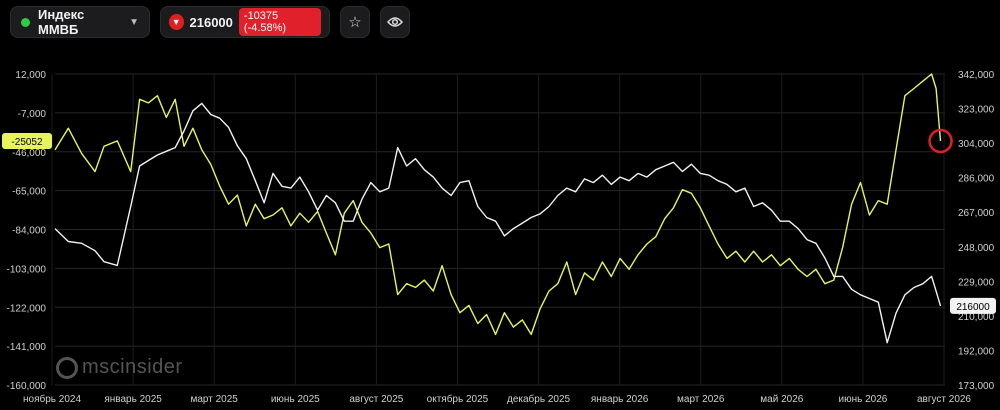  What do you see at coordinates (620, 399) in the screenshot?
I see `x-tick-label: январь 2026` at bounding box center [620, 399].